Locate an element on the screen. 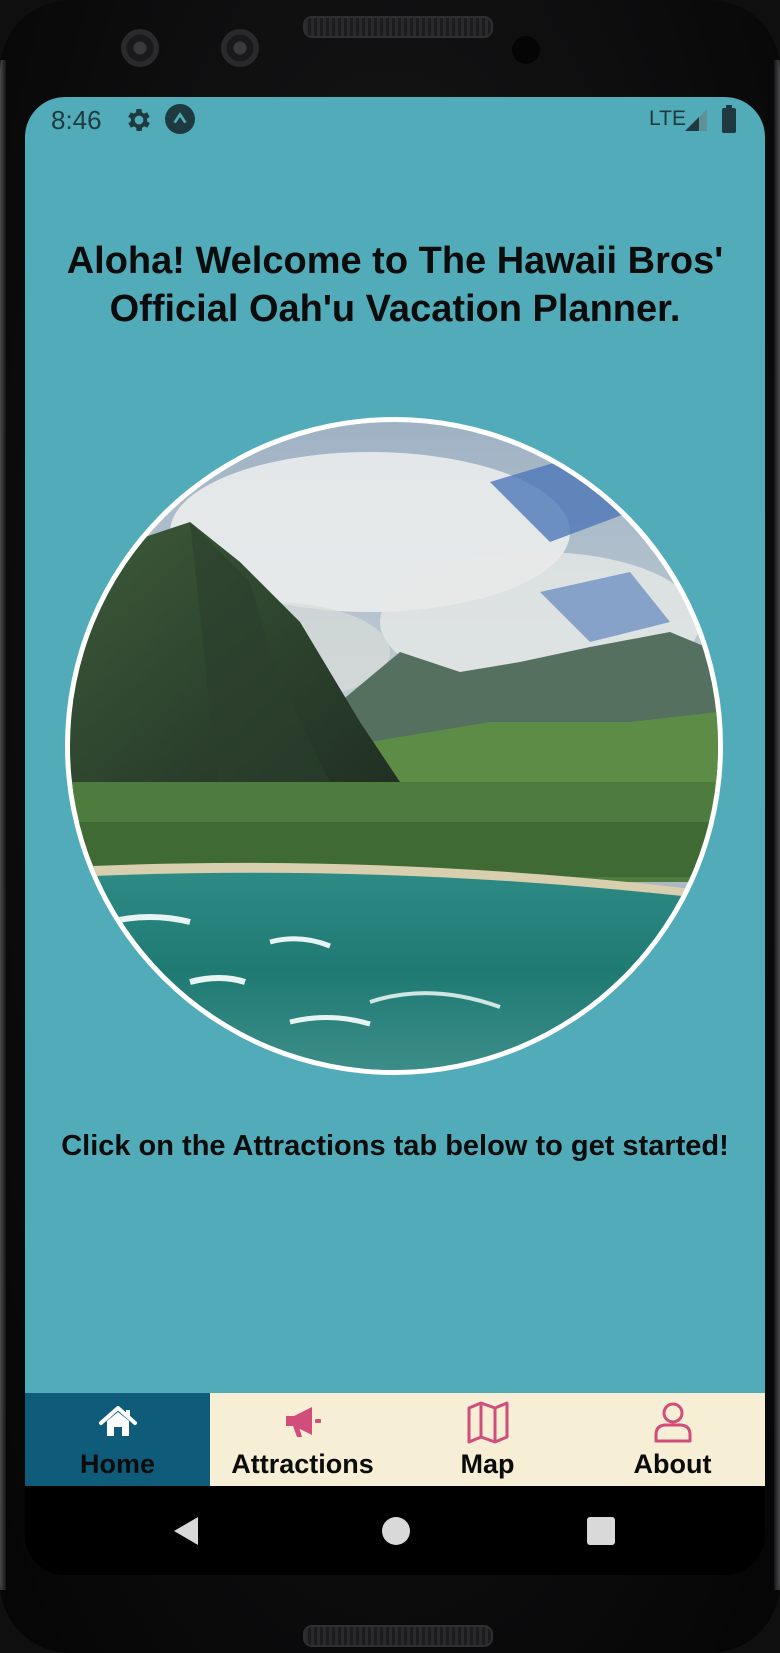 This screenshot has height=1653, width=780. user-icon is located at coordinates (672, 1422).